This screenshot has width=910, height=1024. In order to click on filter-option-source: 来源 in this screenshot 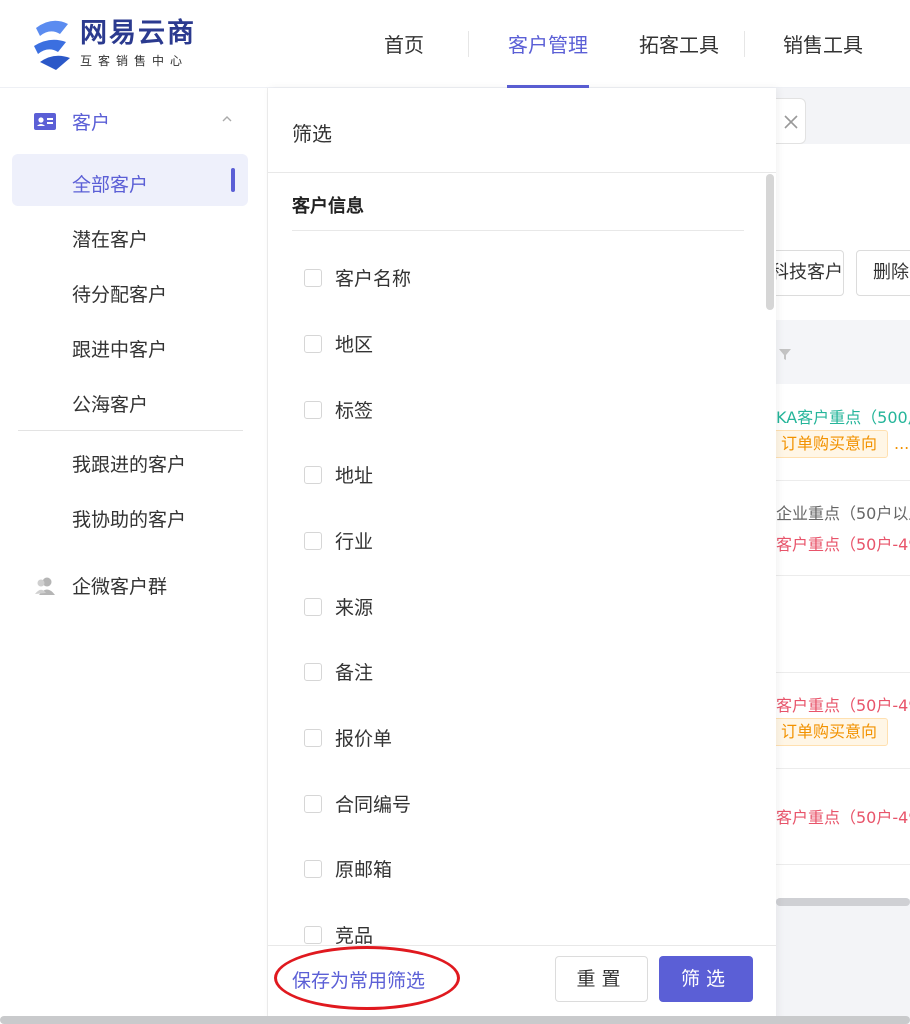, I will do `click(338, 606)`.